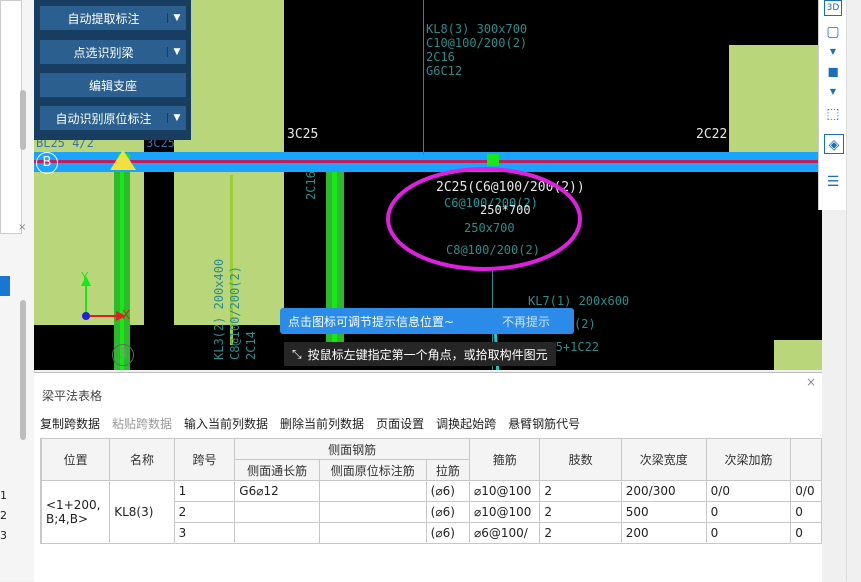  Describe the element at coordinates (70, 423) in the screenshot. I see `copy-span-data-button: 复制跨数据` at that location.